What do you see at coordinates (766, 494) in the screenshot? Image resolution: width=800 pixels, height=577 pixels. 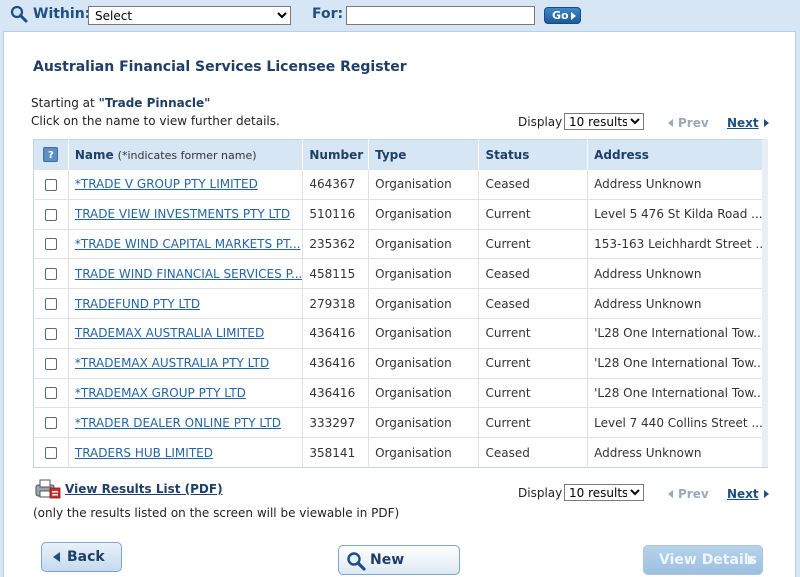 I see `next-arrow-icon-bottom` at bounding box center [766, 494].